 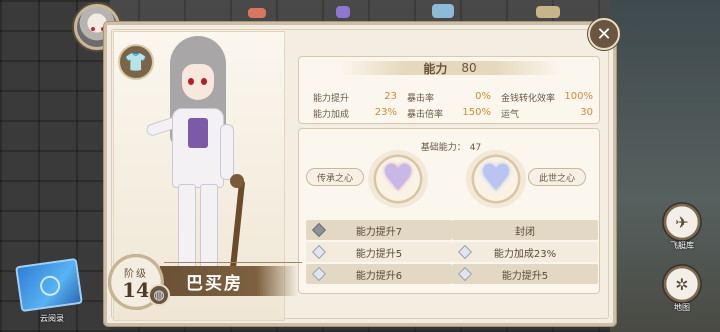 I want to click on stat-item: 能力提升 23, so click(x=360, y=97).